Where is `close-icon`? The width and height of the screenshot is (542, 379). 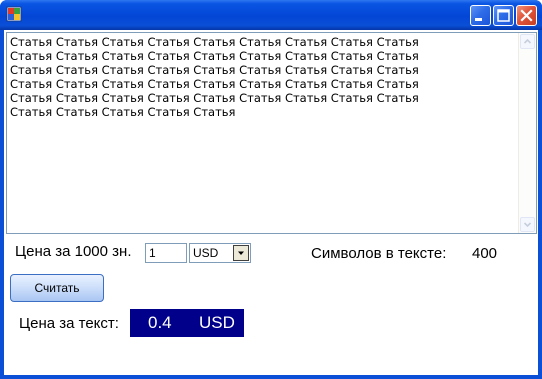 close-icon is located at coordinates (526, 15).